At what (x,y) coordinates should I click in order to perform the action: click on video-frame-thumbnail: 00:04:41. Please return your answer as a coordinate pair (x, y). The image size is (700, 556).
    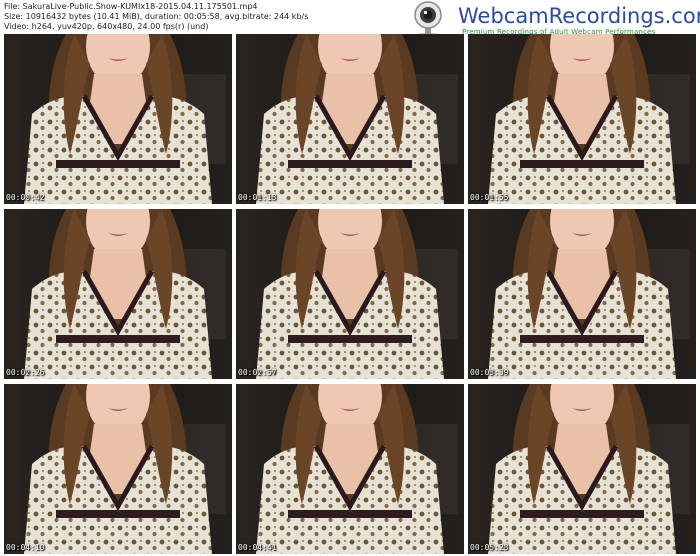
    Looking at the image, I should click on (350, 469).